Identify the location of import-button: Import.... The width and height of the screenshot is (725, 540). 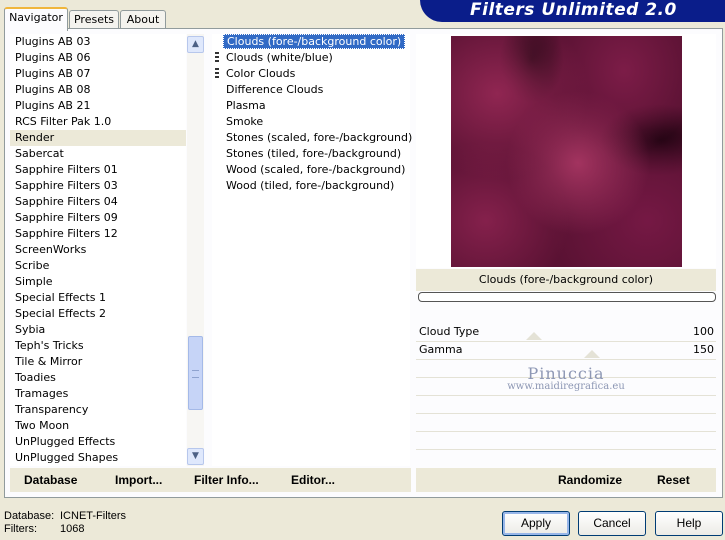
(138, 480).